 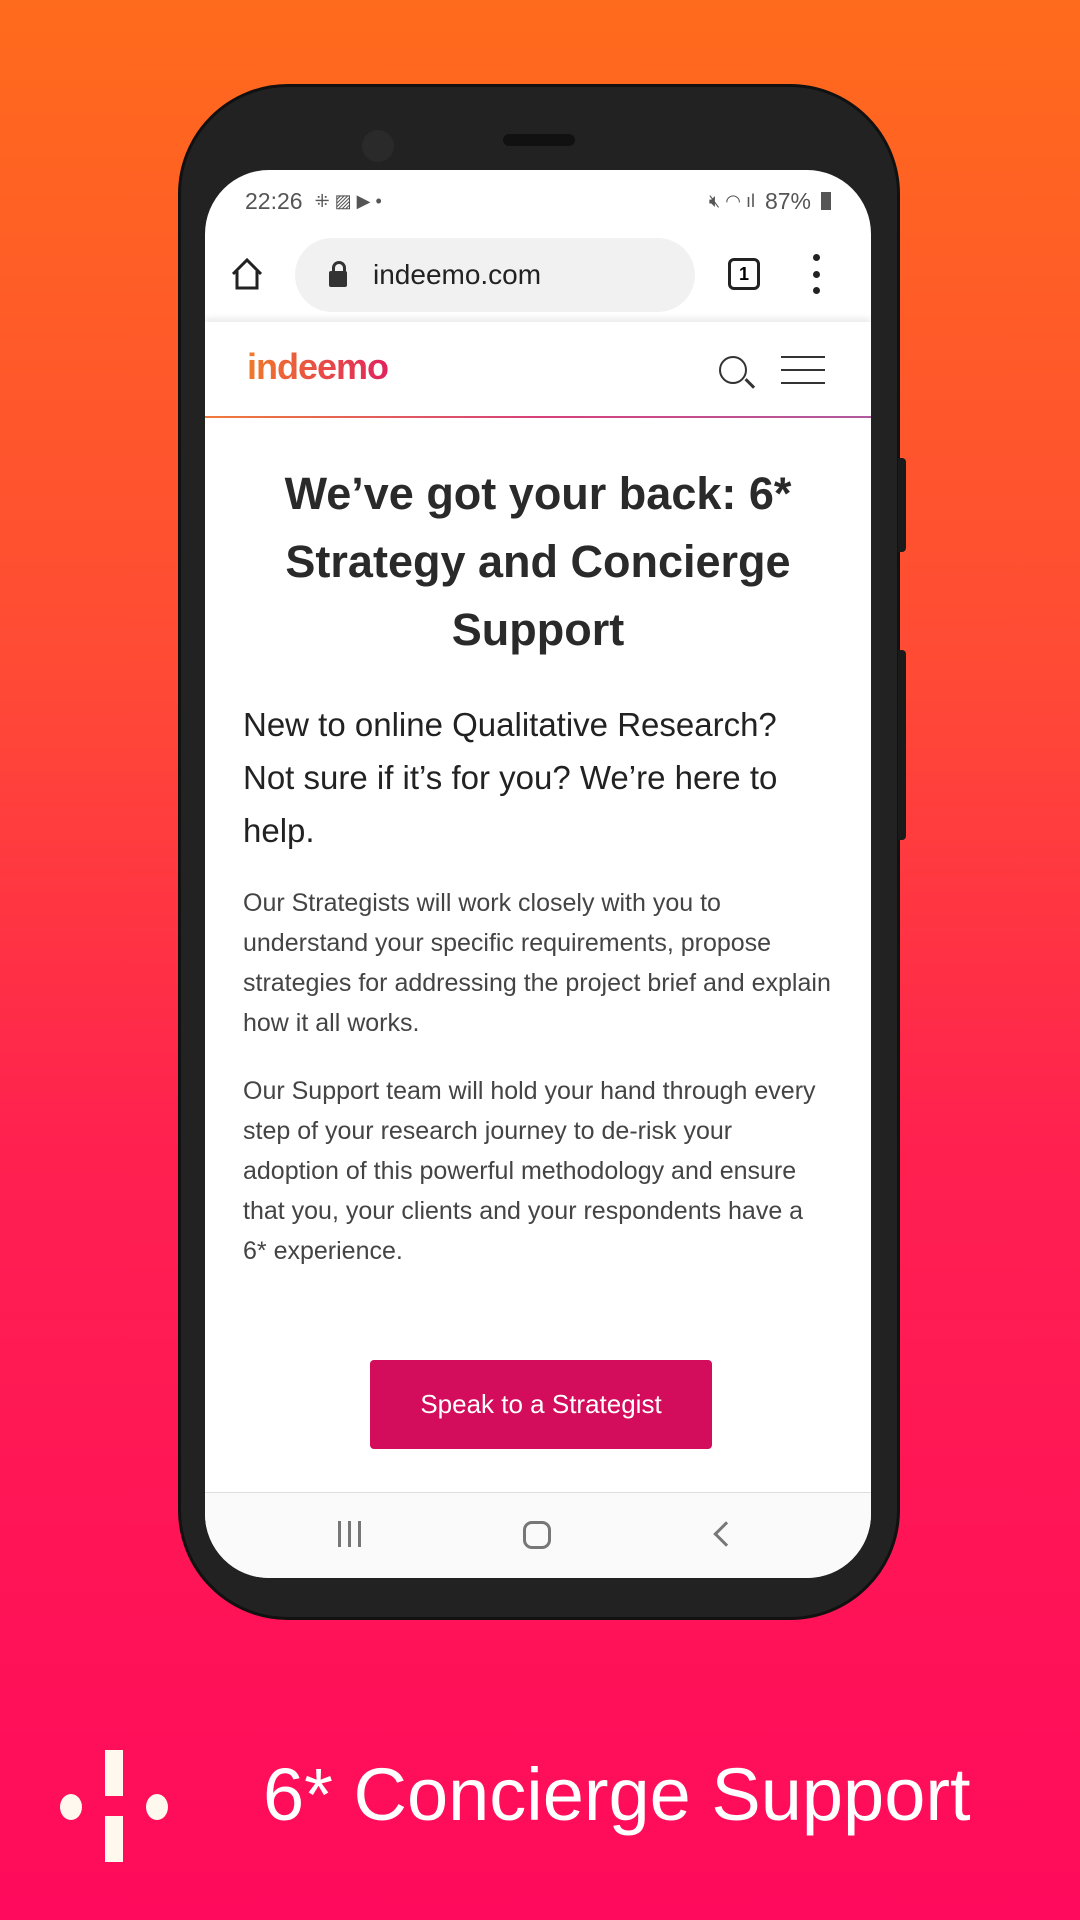 I want to click on tab-switcher-button: 1, so click(x=744, y=274).